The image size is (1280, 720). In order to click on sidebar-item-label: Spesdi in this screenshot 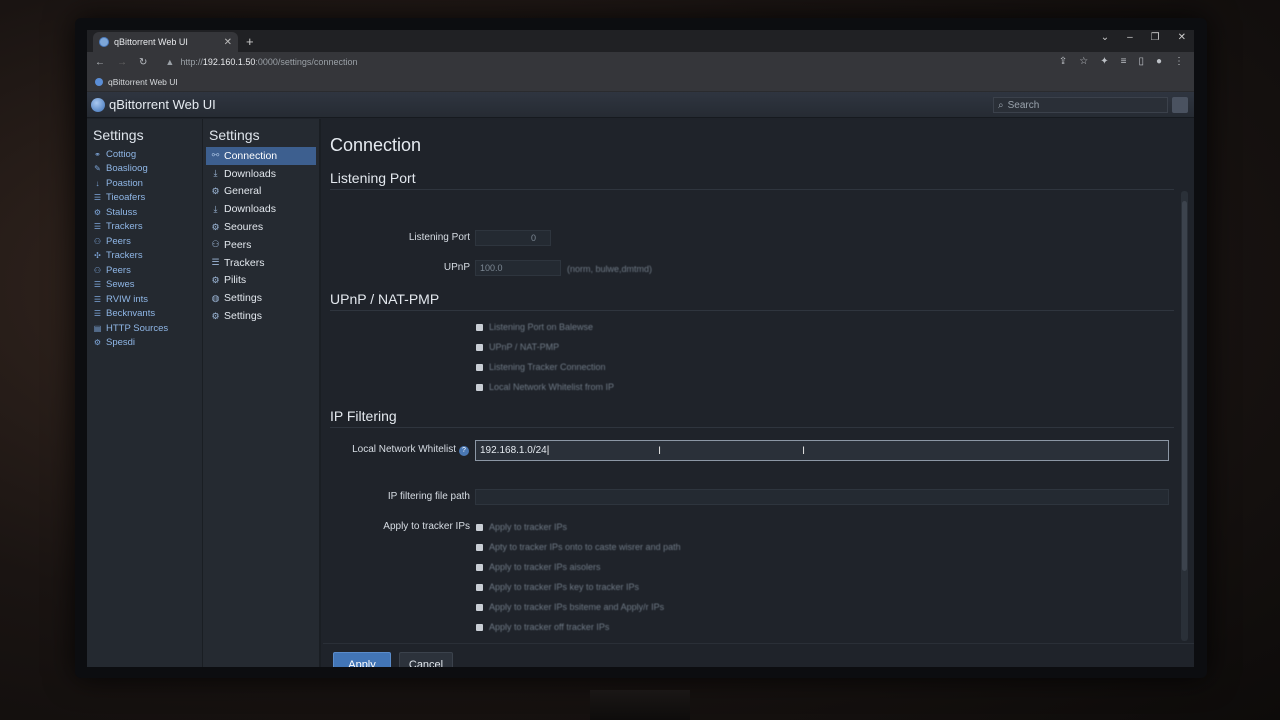, I will do `click(121, 343)`.